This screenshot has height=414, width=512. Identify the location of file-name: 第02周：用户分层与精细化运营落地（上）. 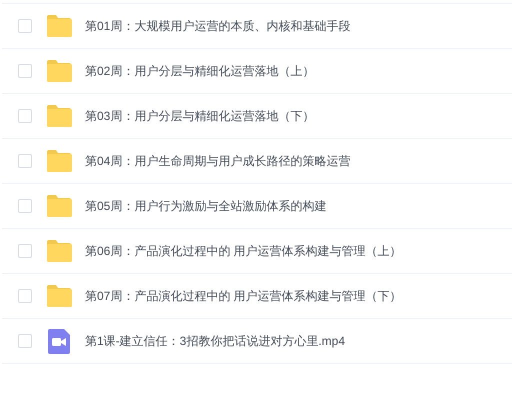
(199, 71).